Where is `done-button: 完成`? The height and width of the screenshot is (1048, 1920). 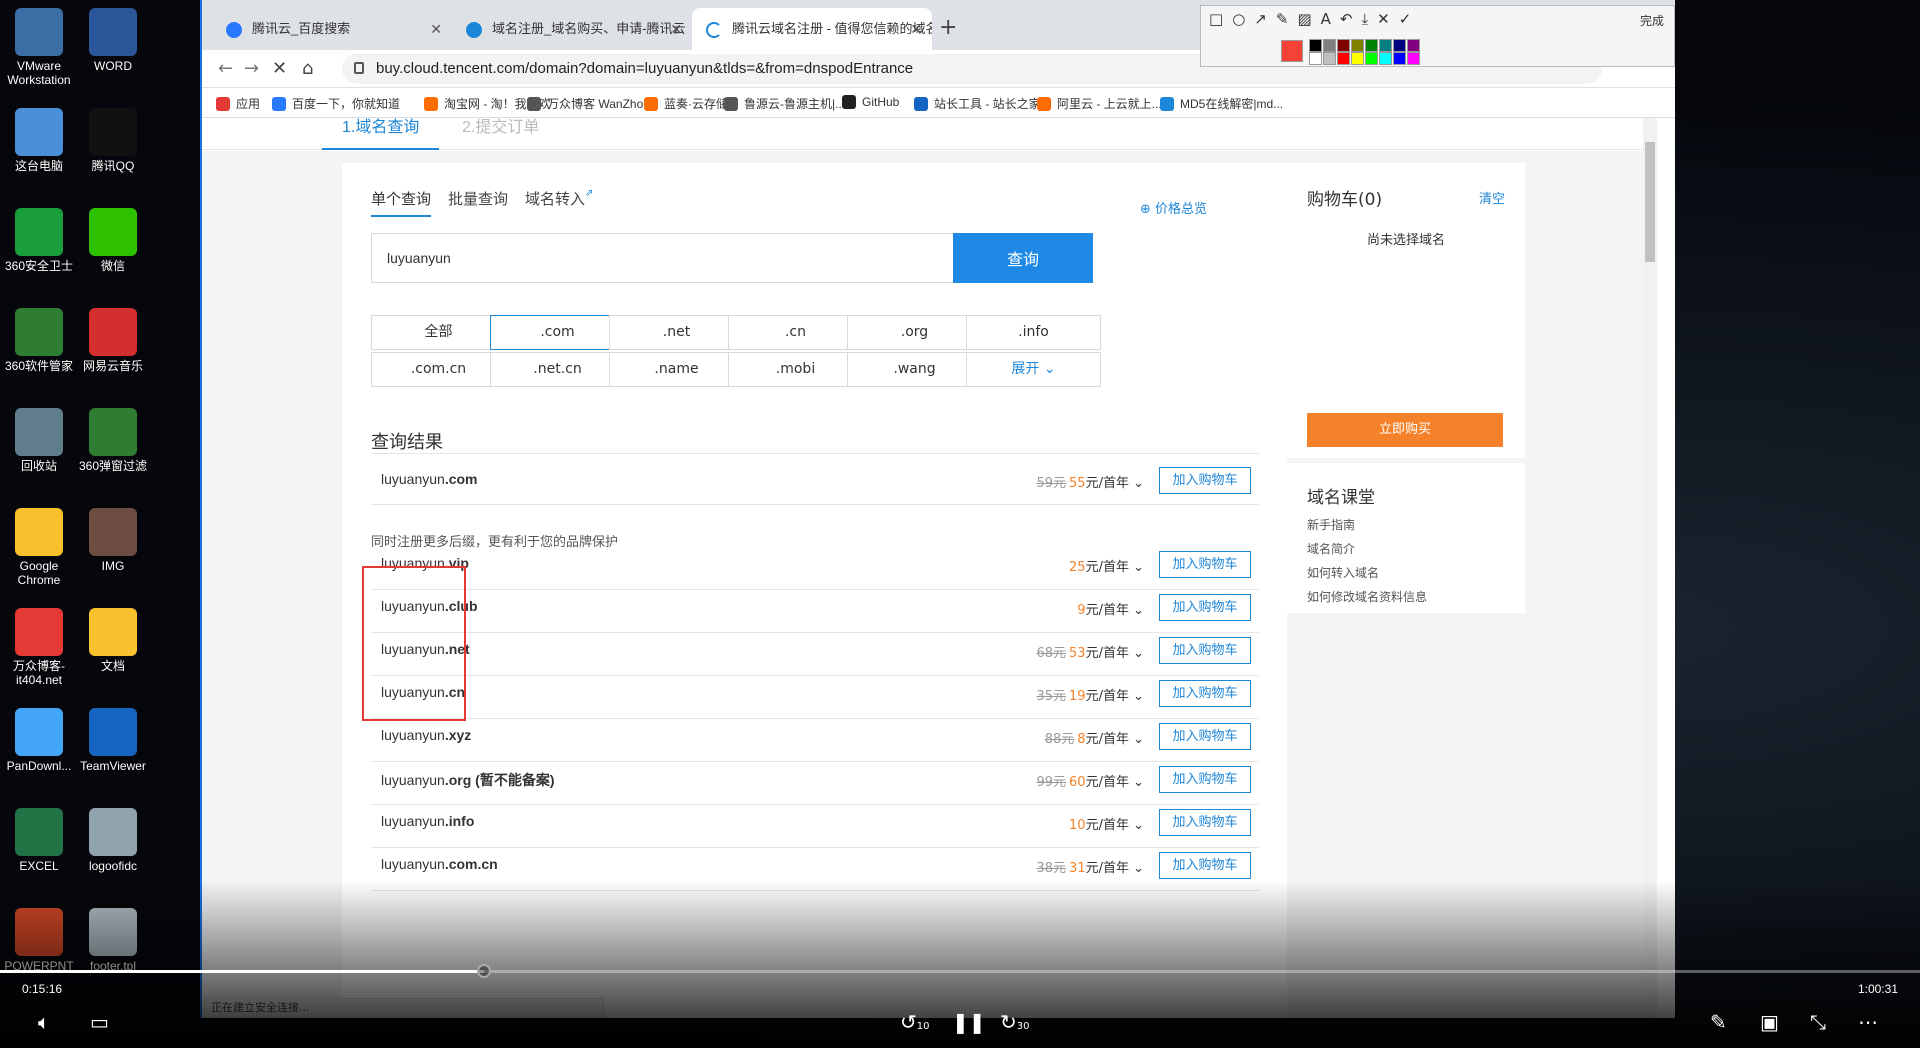
done-button: 完成 is located at coordinates (1652, 20).